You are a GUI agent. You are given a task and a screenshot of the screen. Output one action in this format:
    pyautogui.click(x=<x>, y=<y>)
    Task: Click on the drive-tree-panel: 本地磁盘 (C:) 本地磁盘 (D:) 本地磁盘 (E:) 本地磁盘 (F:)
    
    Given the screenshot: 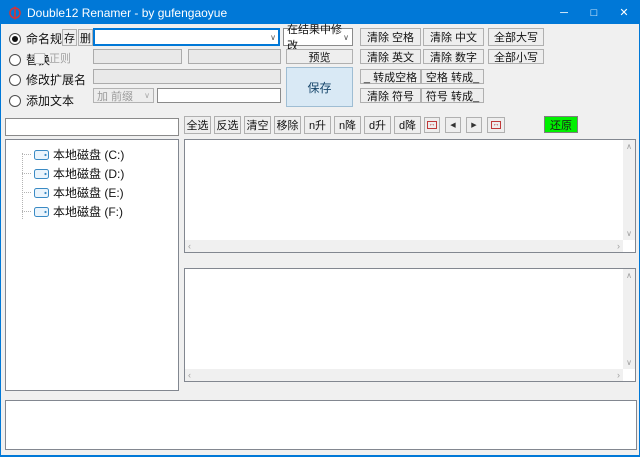 What is the action you would take?
    pyautogui.click(x=92, y=265)
    